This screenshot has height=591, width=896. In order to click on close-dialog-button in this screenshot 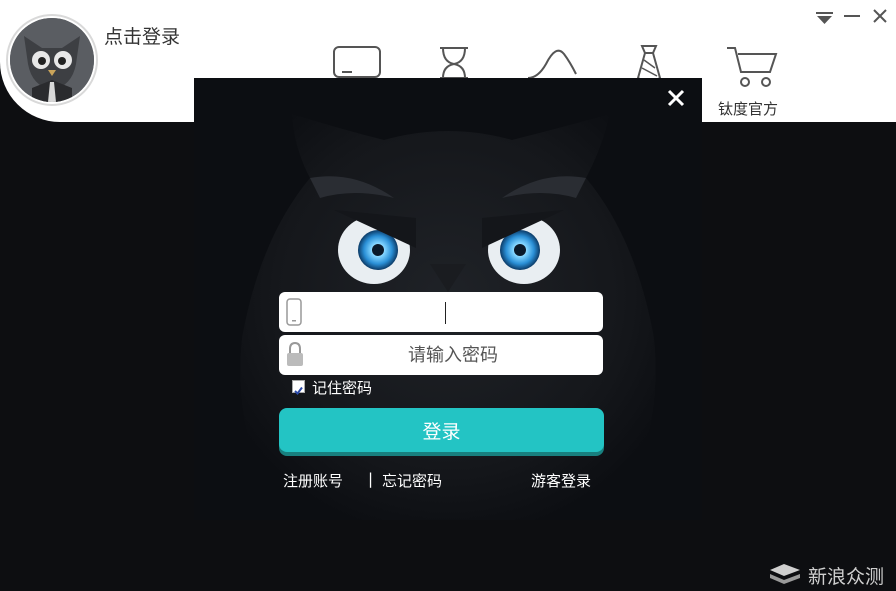, I will do `click(676, 98)`.